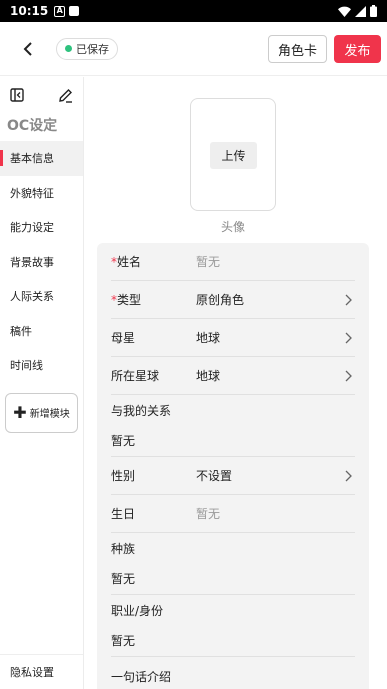 This screenshot has width=387, height=689. I want to click on saved-badge: 已保存, so click(87, 48).